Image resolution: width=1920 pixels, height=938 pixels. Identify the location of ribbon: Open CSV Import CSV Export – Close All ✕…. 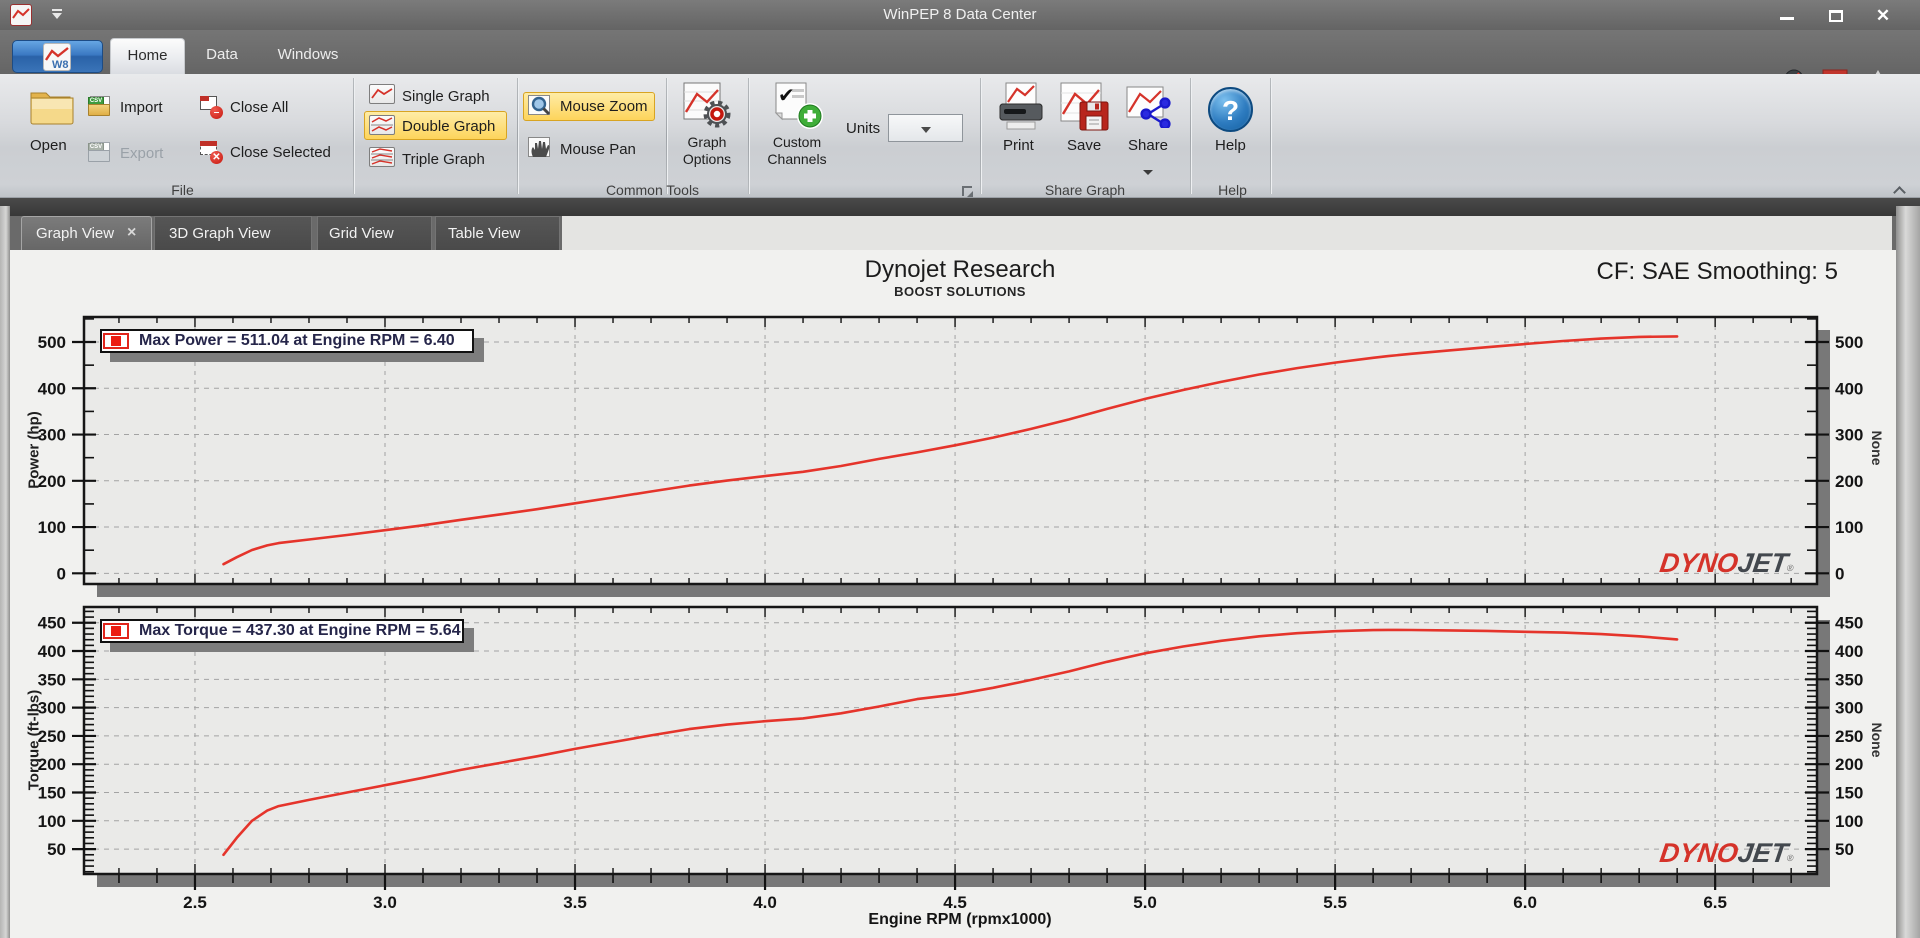
(960, 136).